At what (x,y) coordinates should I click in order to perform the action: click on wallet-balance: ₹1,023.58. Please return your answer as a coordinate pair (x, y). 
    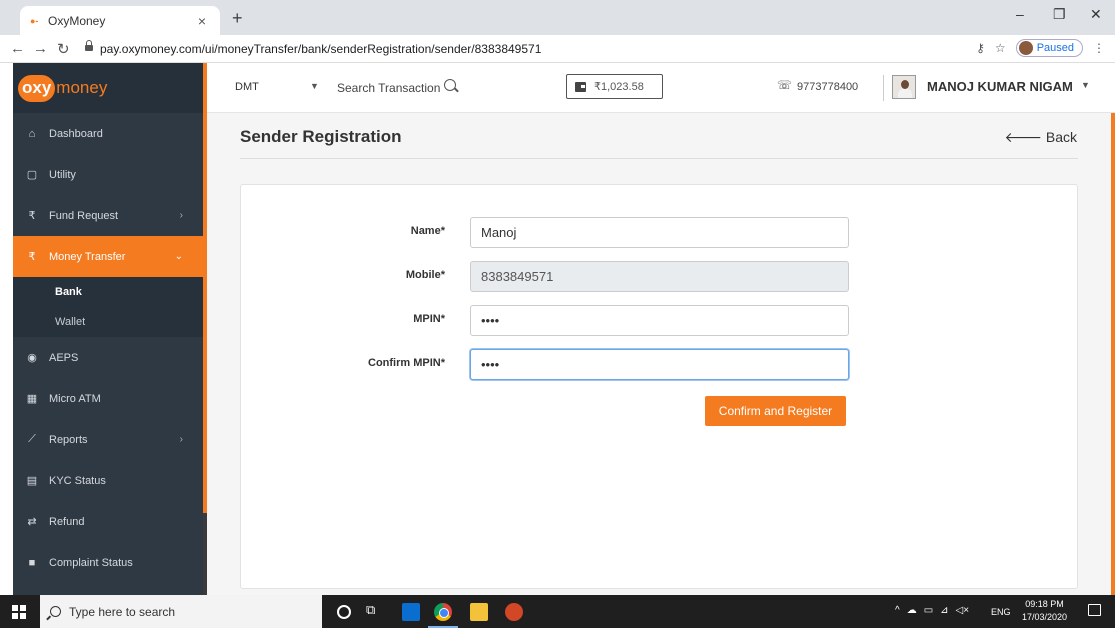
    Looking at the image, I should click on (614, 86).